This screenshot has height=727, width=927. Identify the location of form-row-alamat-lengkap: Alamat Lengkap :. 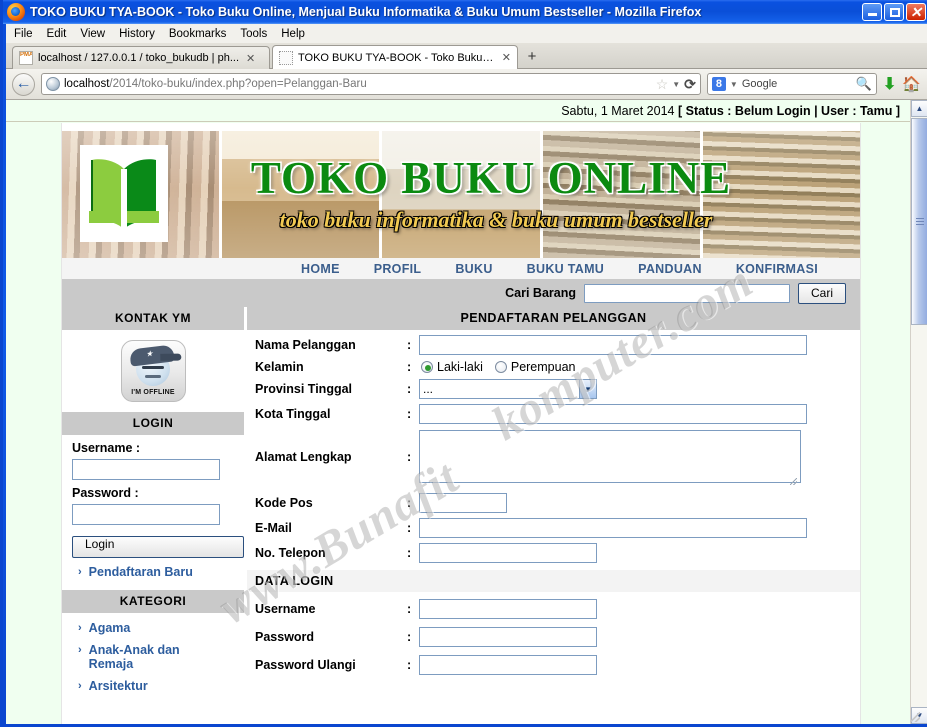
(553, 456).